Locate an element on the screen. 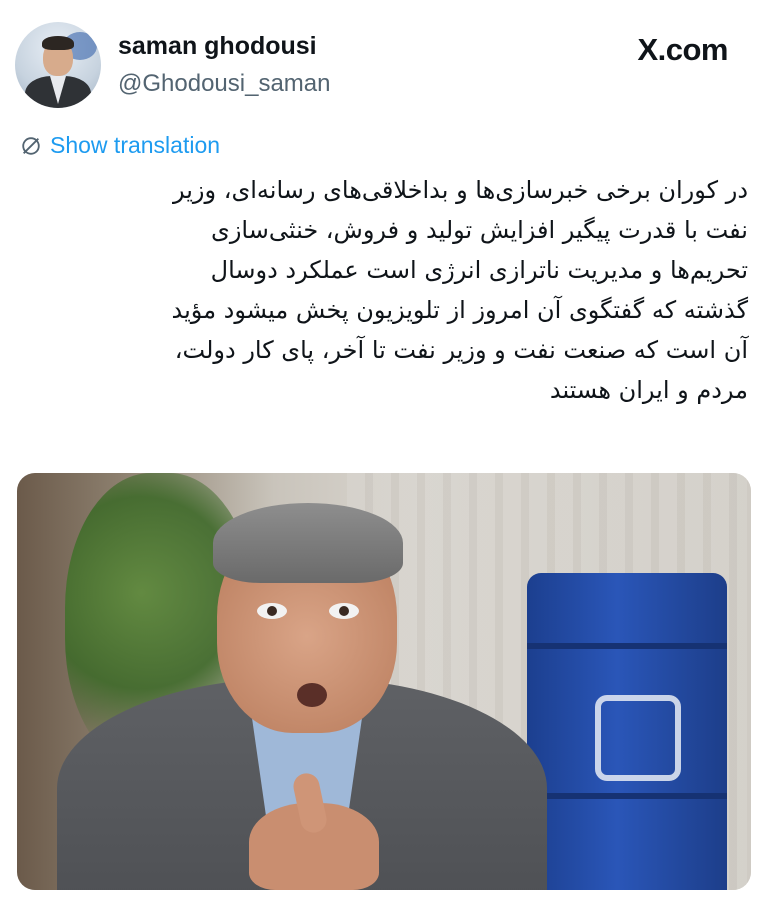 Image resolution: width=768 pixels, height=920 pixels. media-opec-logo is located at coordinates (638, 738).